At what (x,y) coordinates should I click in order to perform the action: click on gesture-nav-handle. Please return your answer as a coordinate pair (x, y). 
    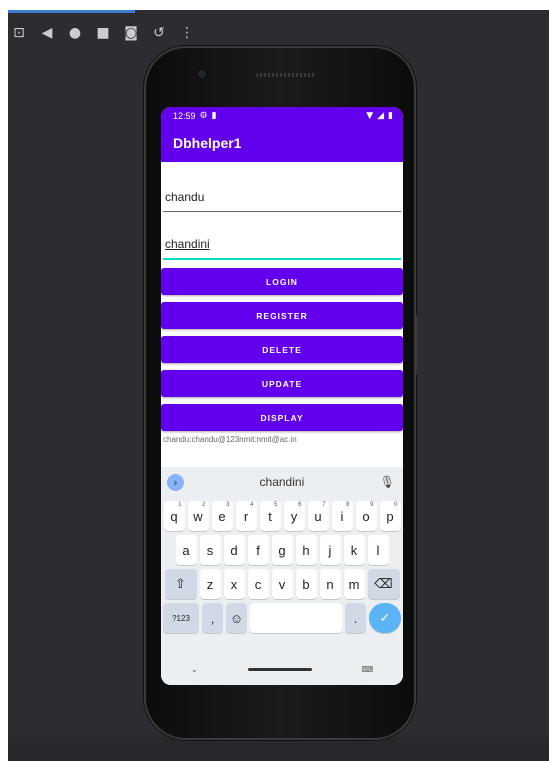
    Looking at the image, I should click on (279, 669).